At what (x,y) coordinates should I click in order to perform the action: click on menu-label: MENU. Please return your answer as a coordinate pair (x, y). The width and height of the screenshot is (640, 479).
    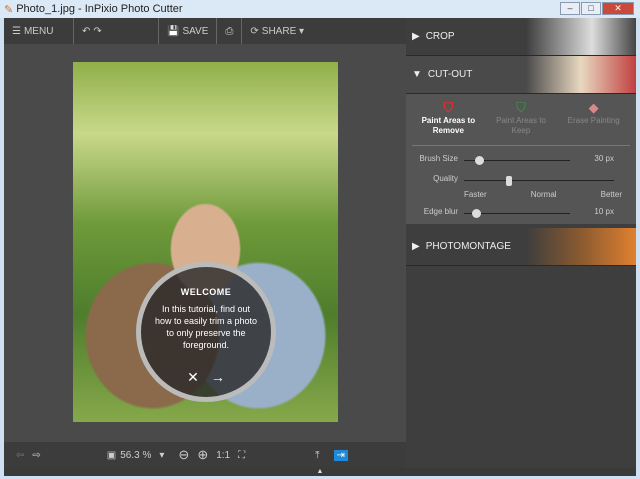
    Looking at the image, I should click on (38, 31).